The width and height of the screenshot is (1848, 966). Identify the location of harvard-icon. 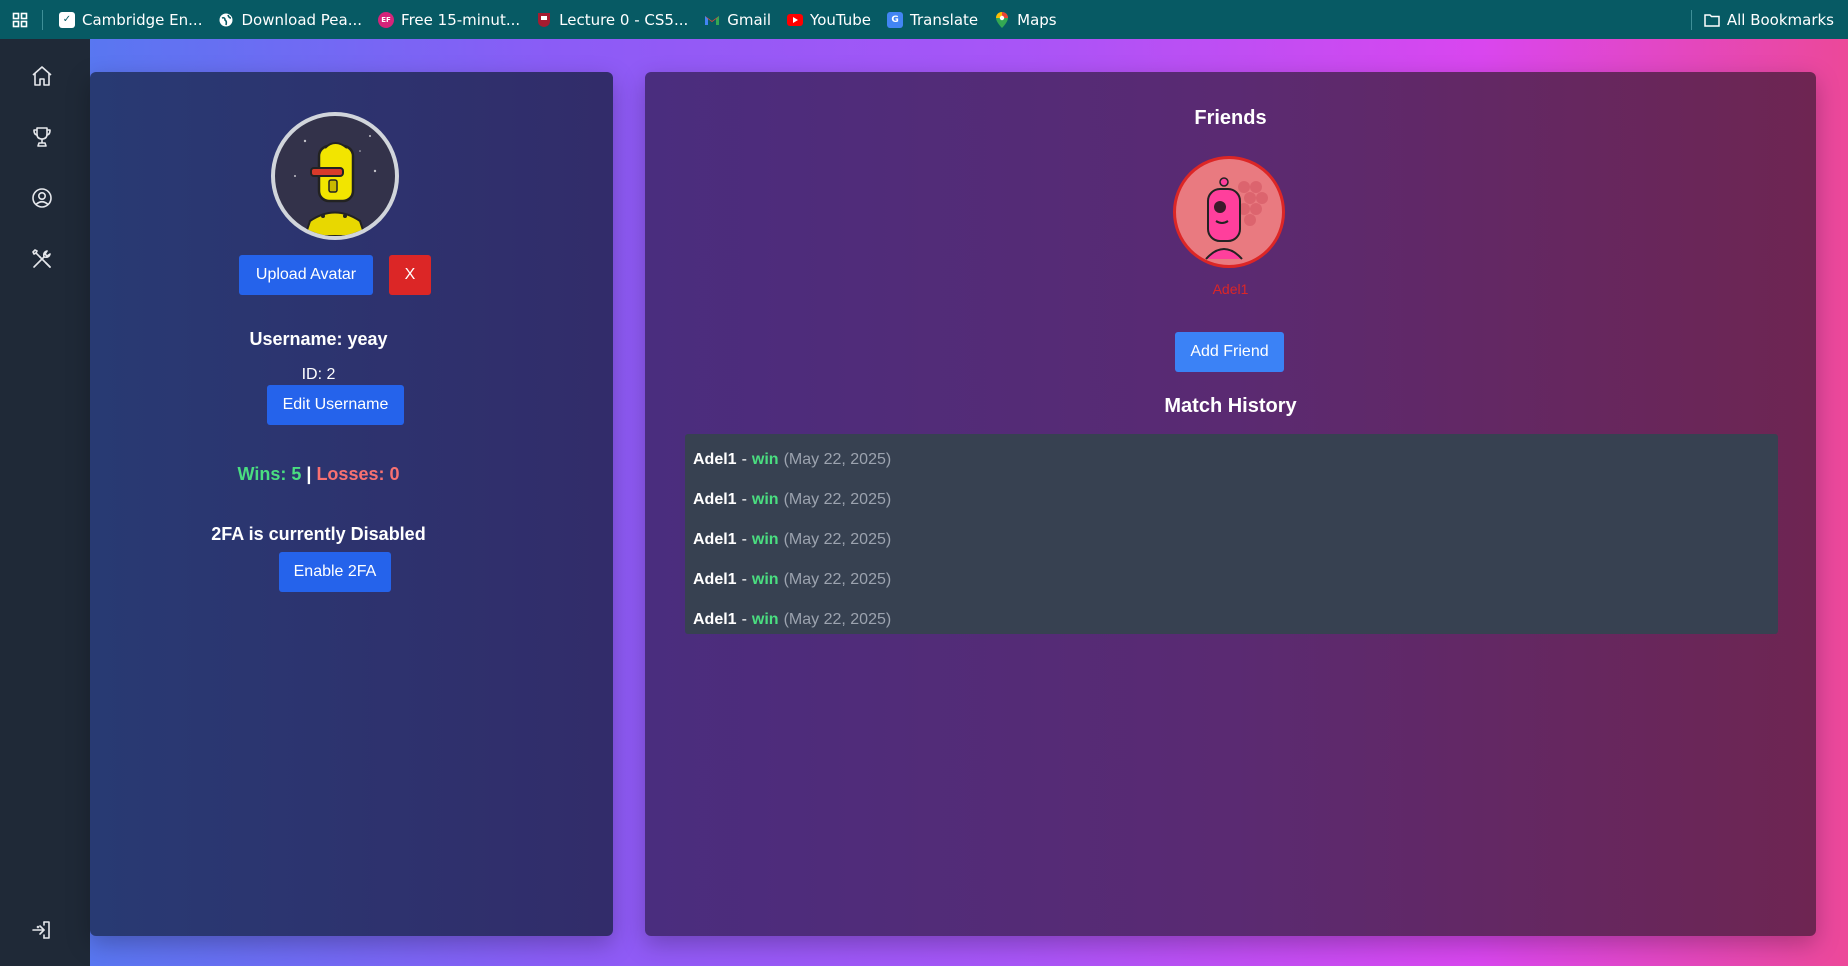
(544, 20).